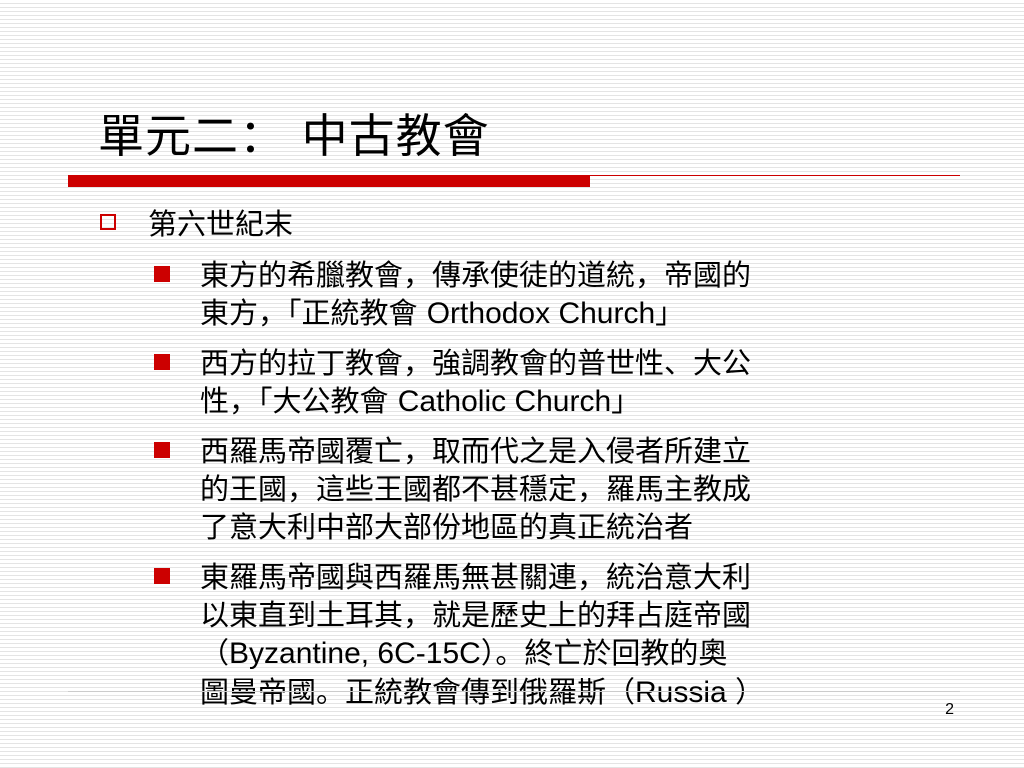 Image resolution: width=1024 pixels, height=768 pixels. Describe the element at coordinates (476, 489) in the screenshot. I see `text-segment: 的王國，這些王國都不甚穩定，羅馬主教成` at that location.